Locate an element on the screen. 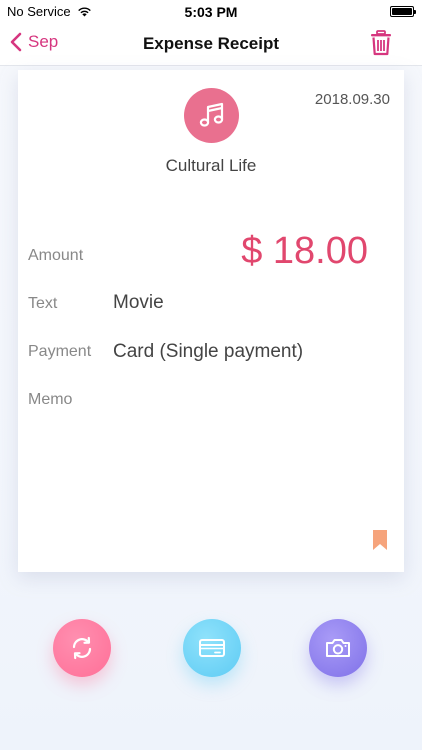 The image size is (422, 750). receipt-date: 2018.09.30 is located at coordinates (352, 99).